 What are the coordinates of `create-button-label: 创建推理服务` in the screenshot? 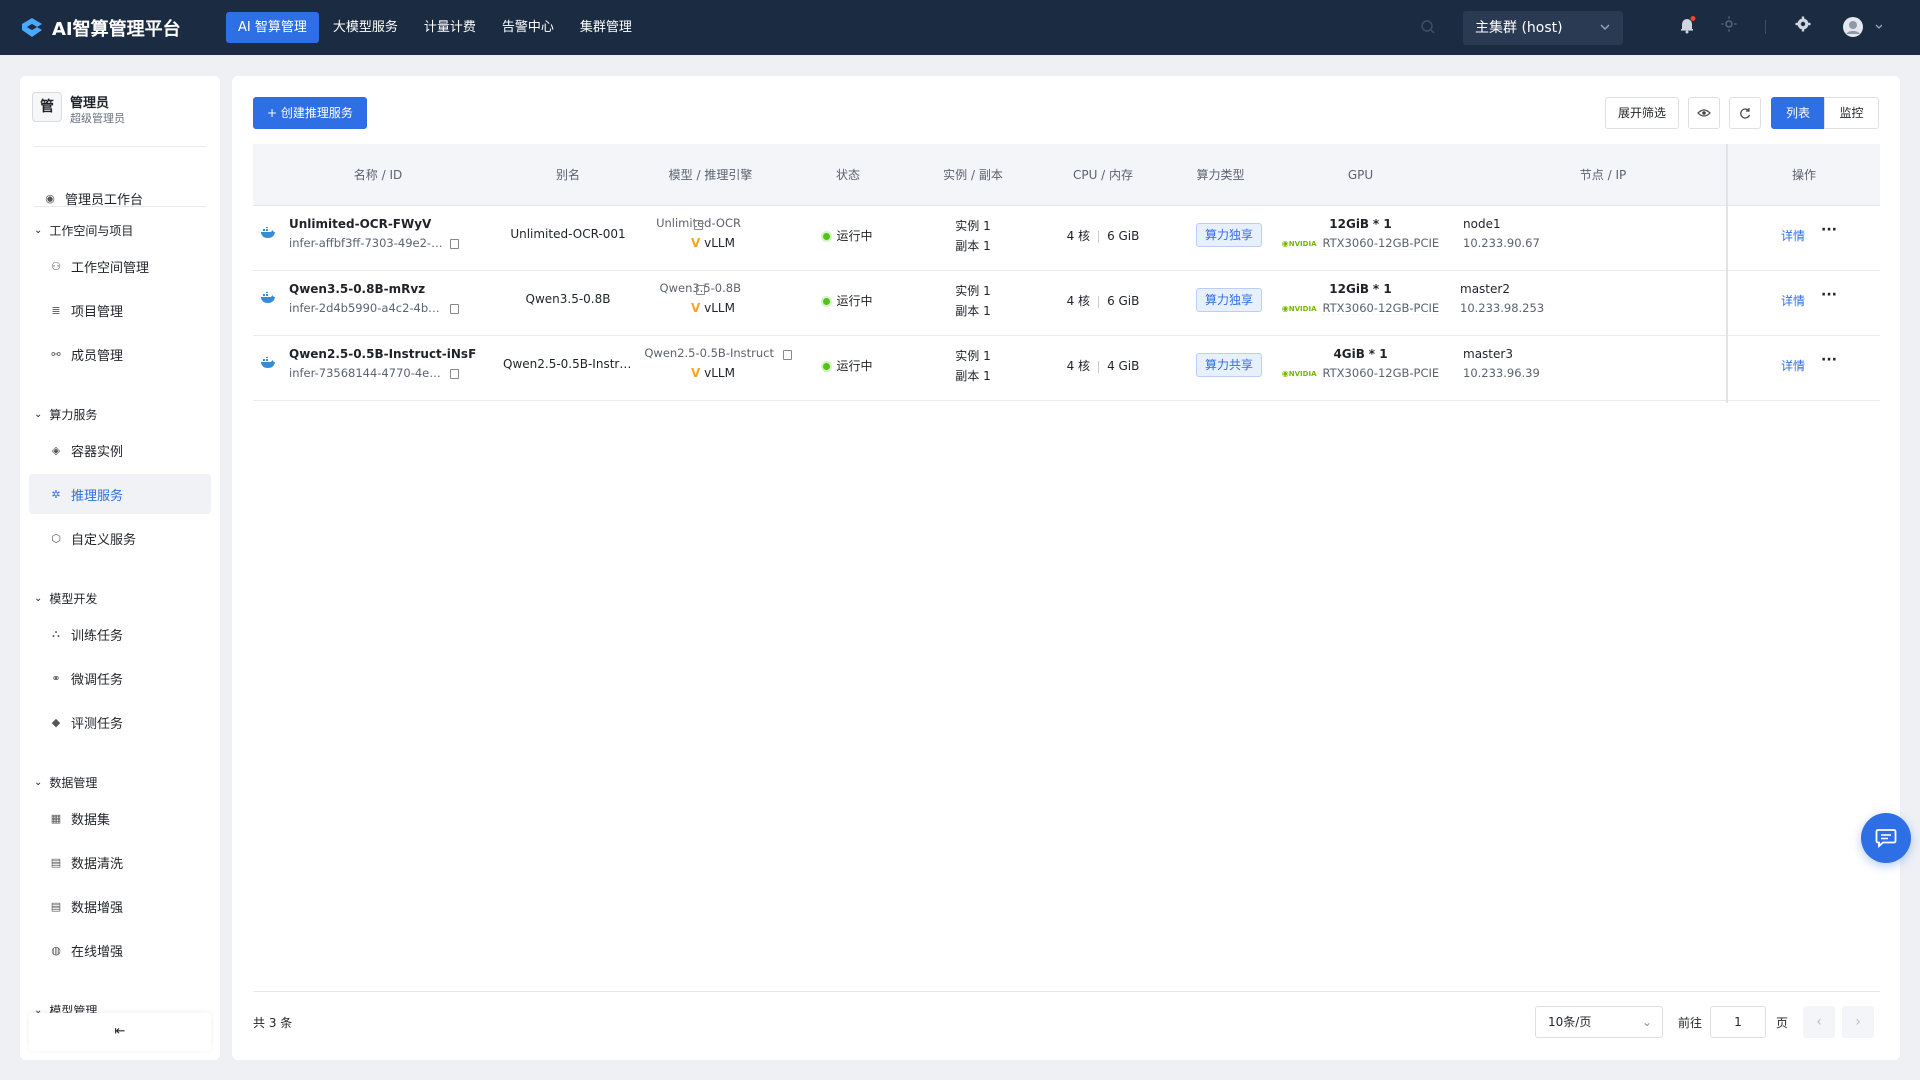 It's located at (316, 113).